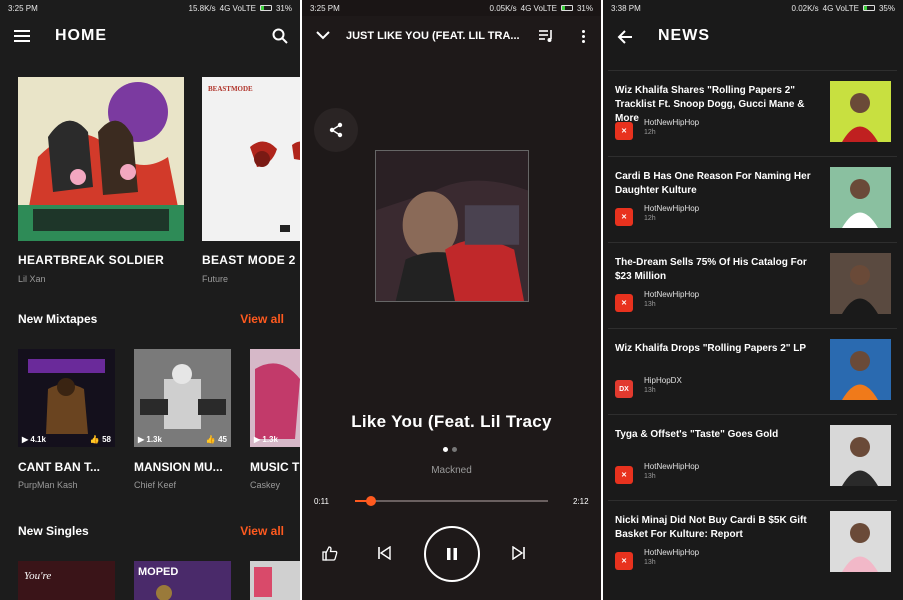 The height and width of the screenshot is (600, 903). Describe the element at coordinates (158, 572) in the screenshot. I see `cover-label: MOPED` at that location.